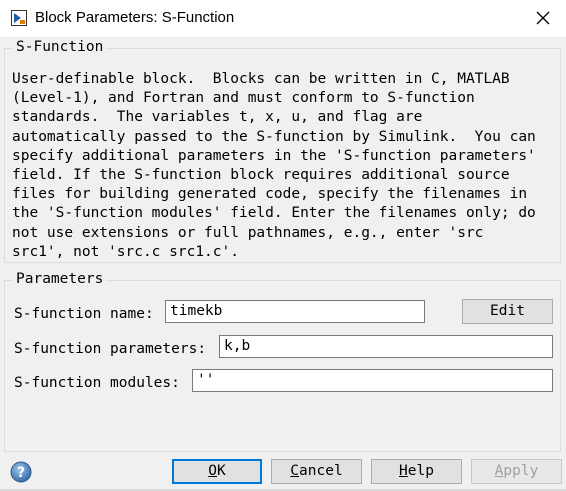  Describe the element at coordinates (84, 314) in the screenshot. I see `sfunction-name-label: S-function name:` at that location.